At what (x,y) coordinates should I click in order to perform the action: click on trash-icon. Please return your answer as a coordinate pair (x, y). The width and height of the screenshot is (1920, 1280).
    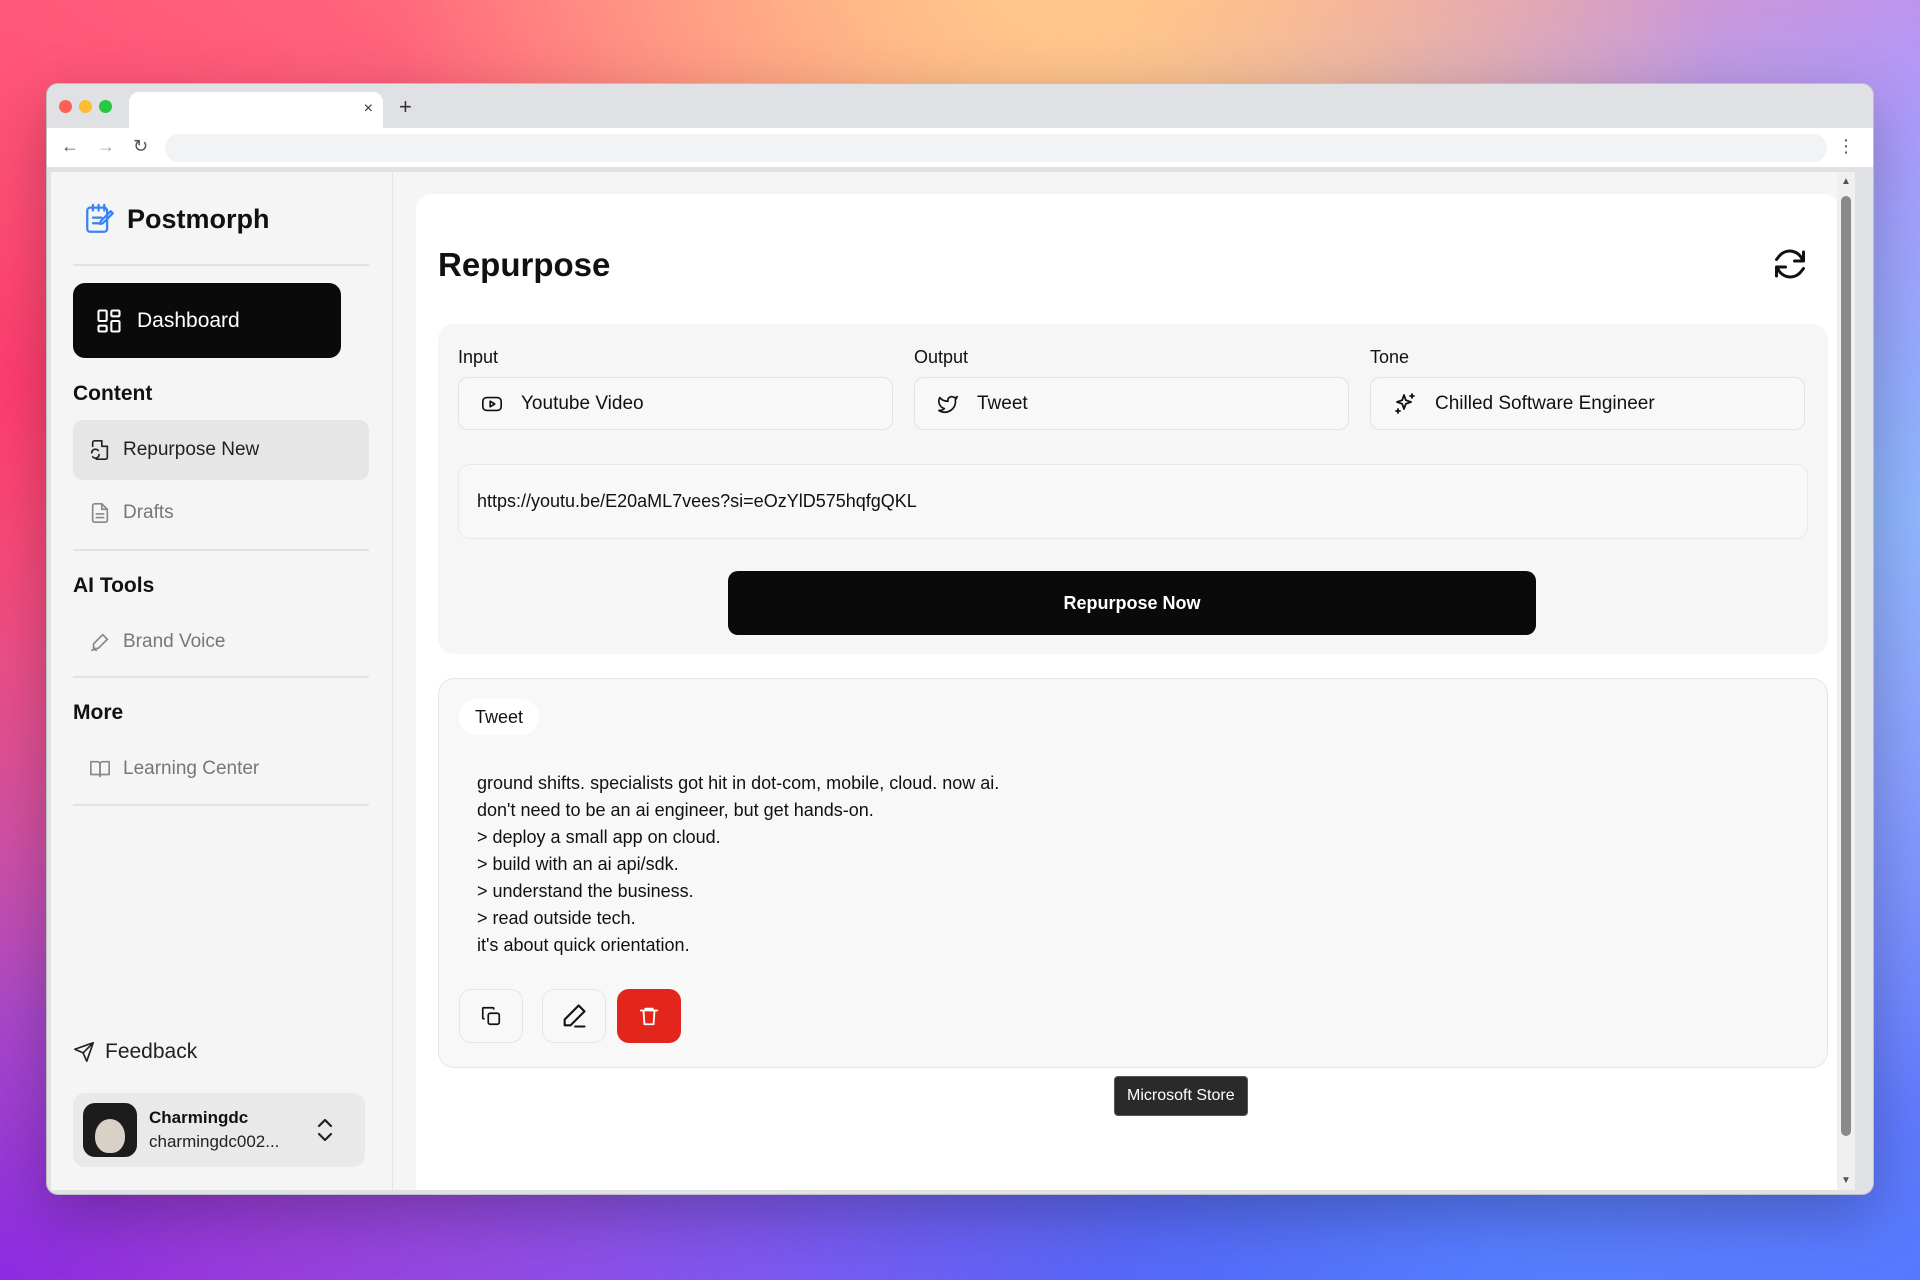
    Looking at the image, I should click on (649, 1016).